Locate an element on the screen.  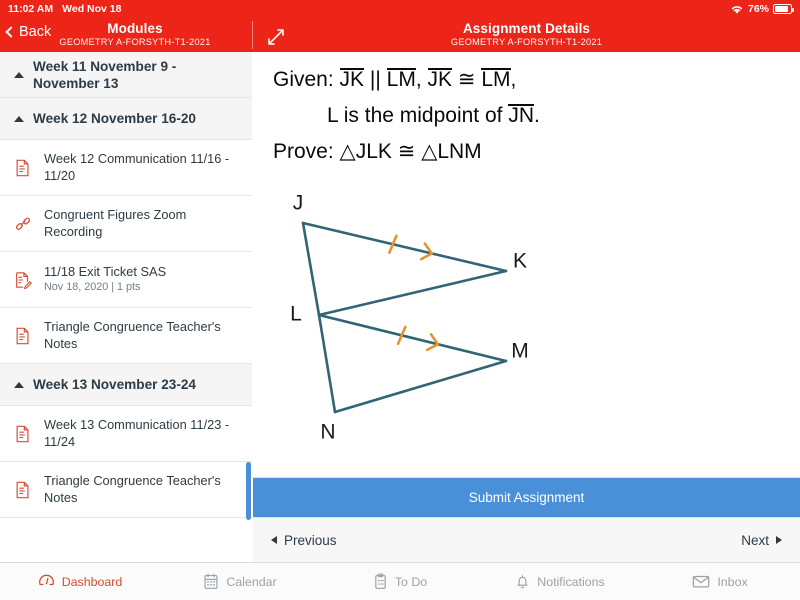
tab-label: Inbox is located at coordinates (732, 581).